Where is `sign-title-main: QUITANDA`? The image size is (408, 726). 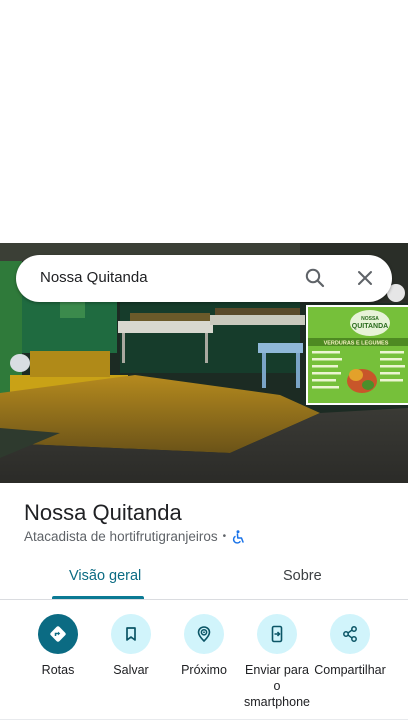
sign-title-main: QUITANDA is located at coordinates (370, 326).